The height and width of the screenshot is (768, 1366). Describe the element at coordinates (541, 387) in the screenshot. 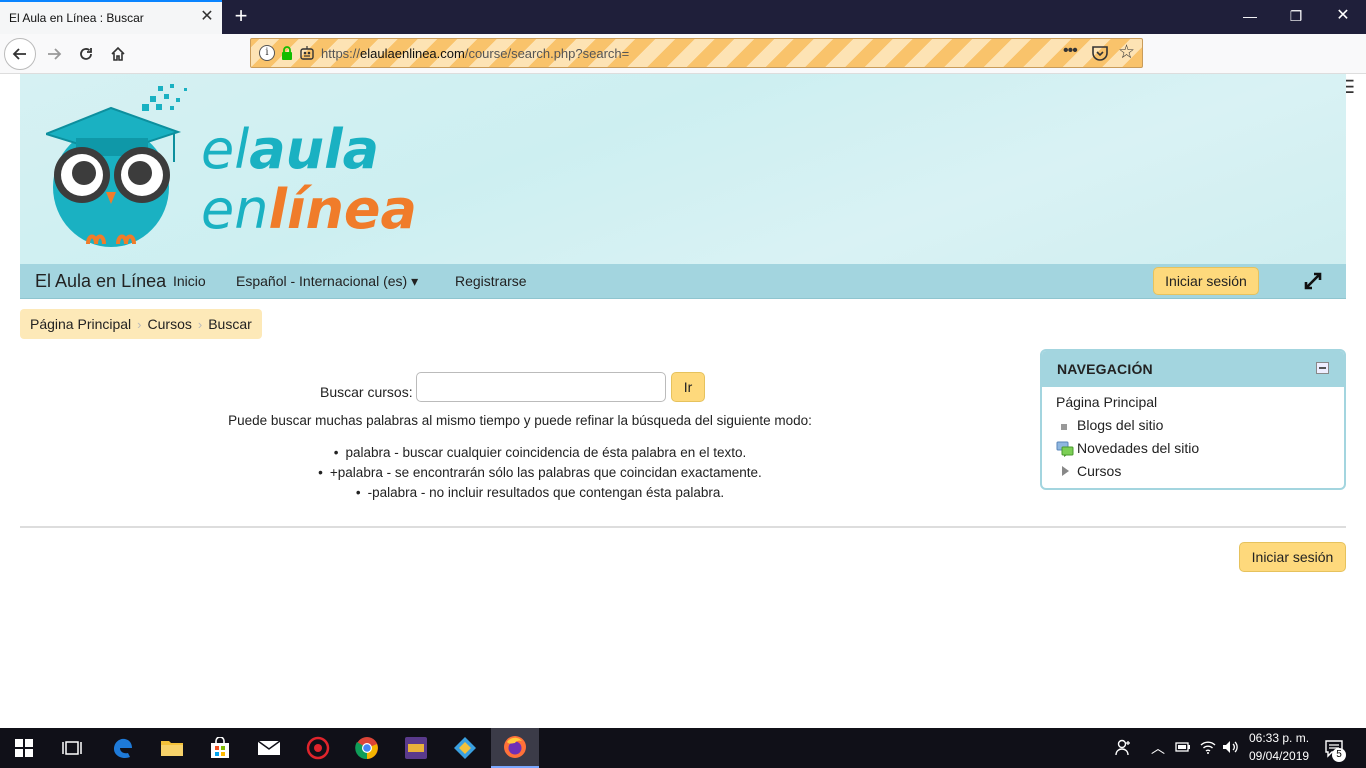

I see `search-courses-input` at that location.